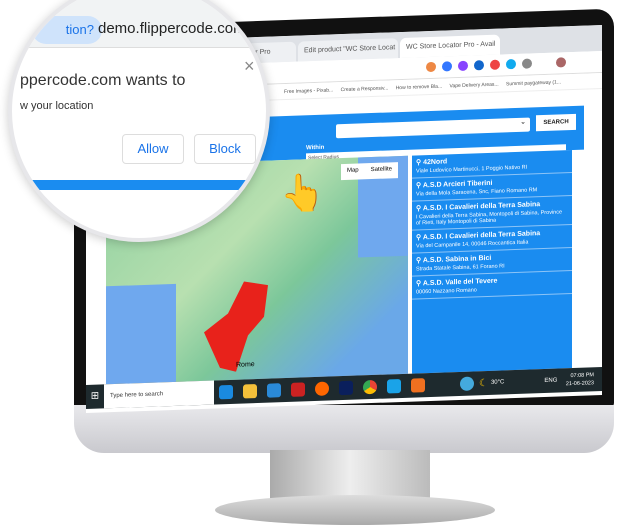 This screenshot has width=627, height=532. What do you see at coordinates (497, 382) in the screenshot?
I see `weather-temp: 30°C` at bounding box center [497, 382].